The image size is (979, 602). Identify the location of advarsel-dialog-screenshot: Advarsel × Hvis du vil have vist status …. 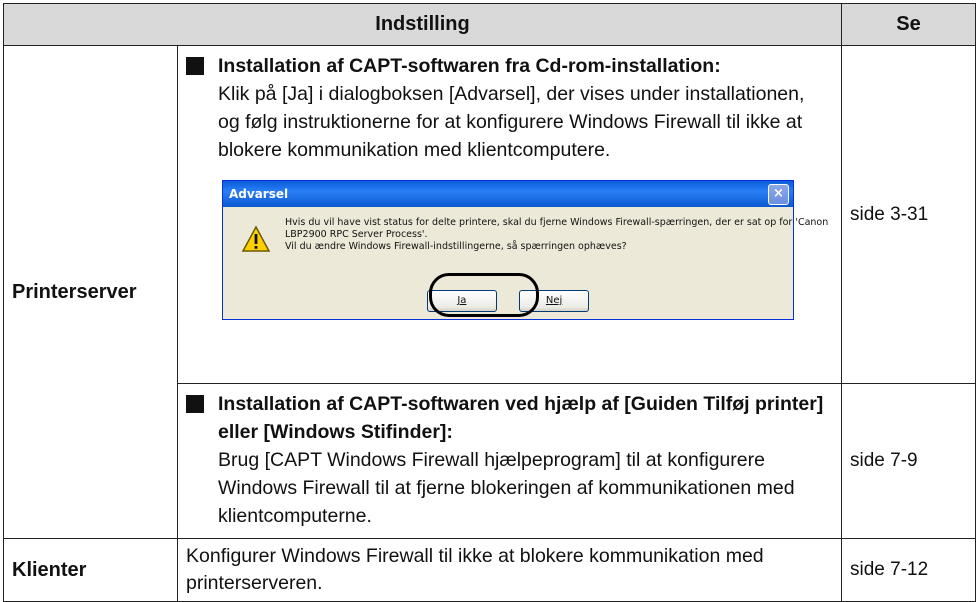
(525, 250).